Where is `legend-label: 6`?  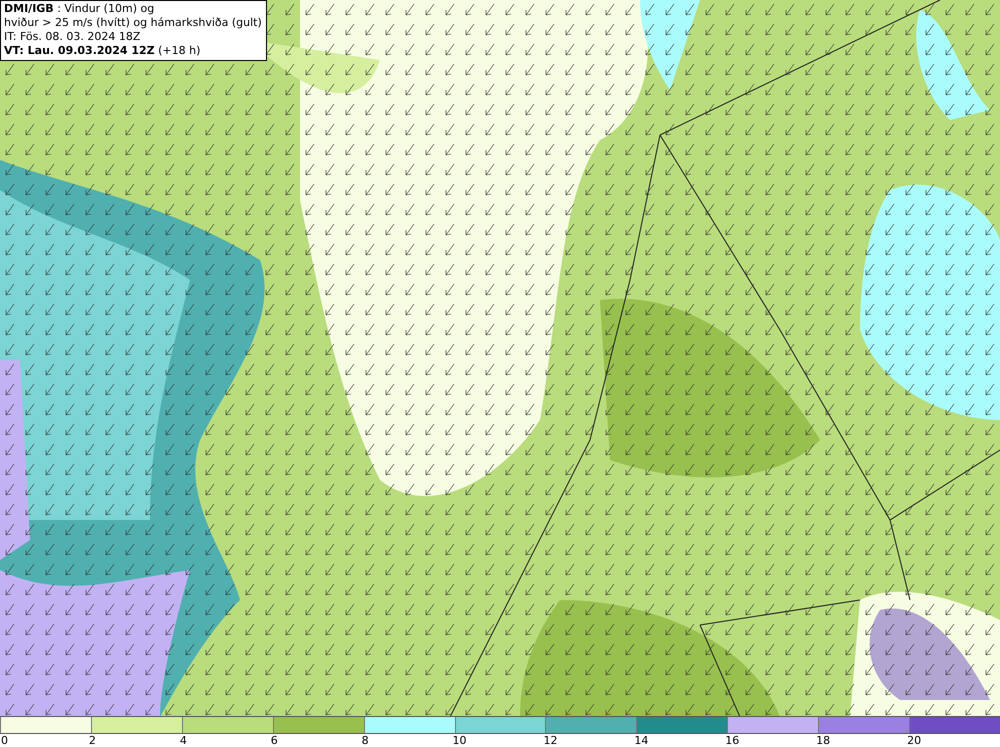 legend-label: 6 is located at coordinates (274, 740).